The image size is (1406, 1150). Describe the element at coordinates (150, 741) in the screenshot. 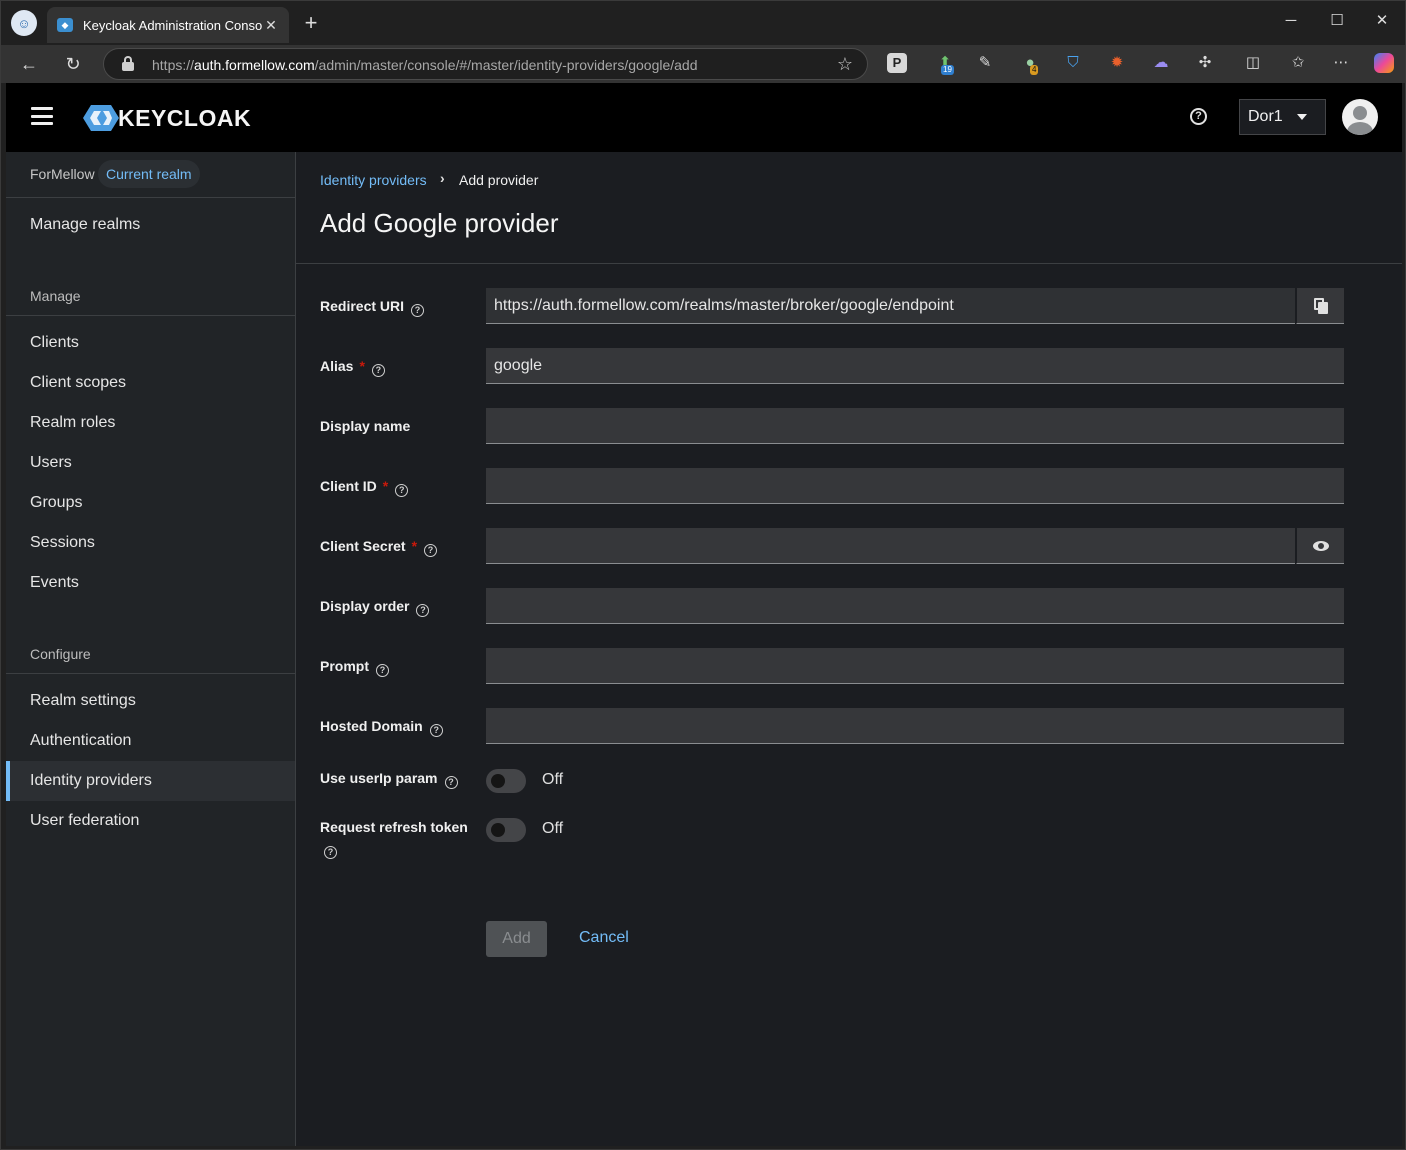

I see `sidebar-item-authentication: Authentication` at that location.